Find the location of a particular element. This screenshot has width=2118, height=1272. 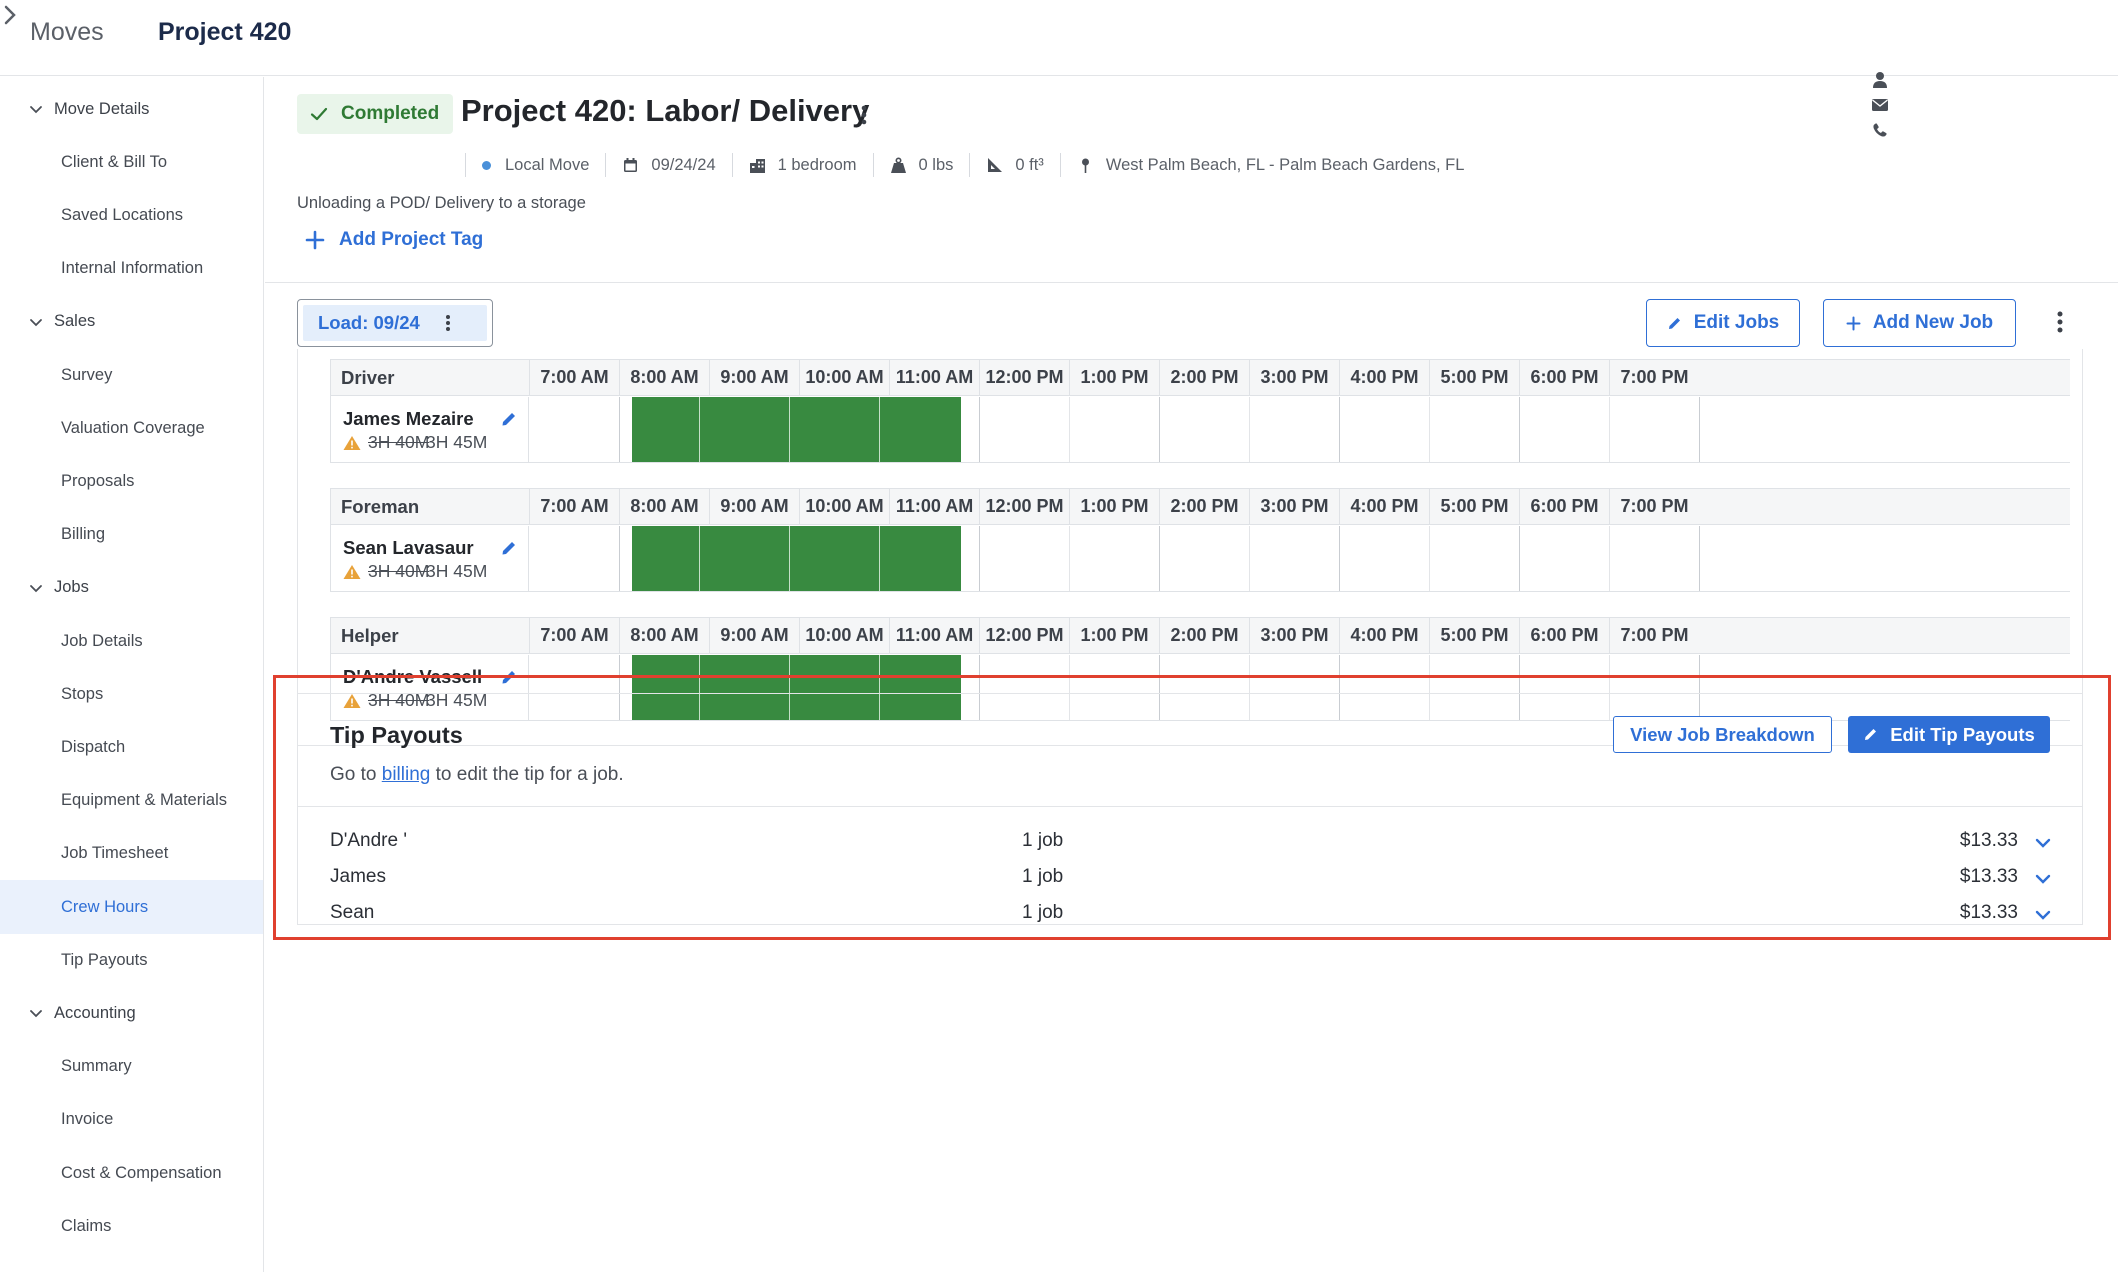

hour-header: 5:00 PM is located at coordinates (1474, 507).